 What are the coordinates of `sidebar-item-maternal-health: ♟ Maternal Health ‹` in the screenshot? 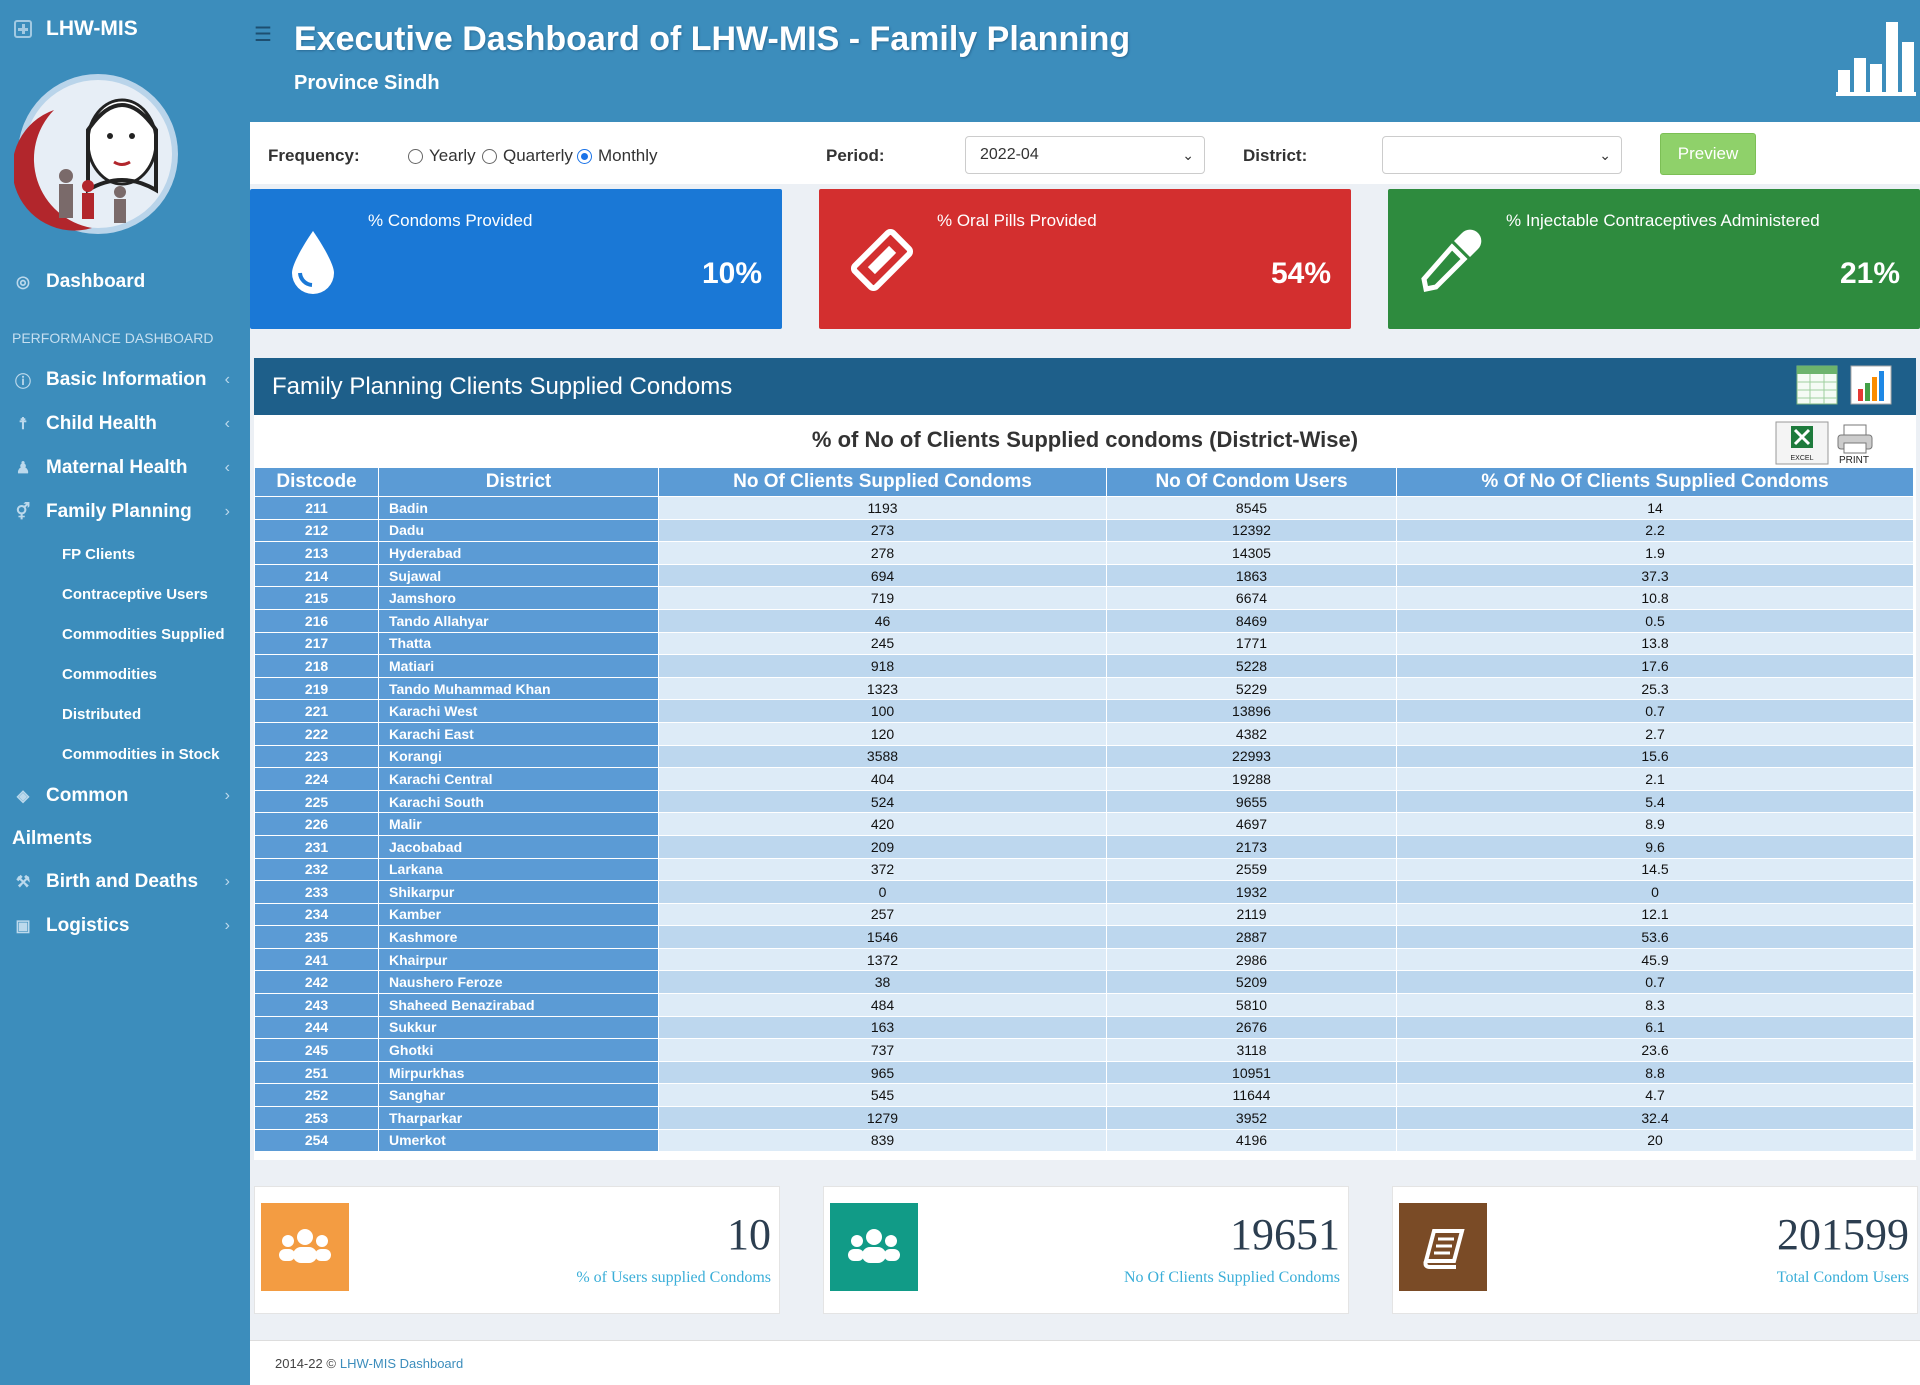 It's located at (125, 468).